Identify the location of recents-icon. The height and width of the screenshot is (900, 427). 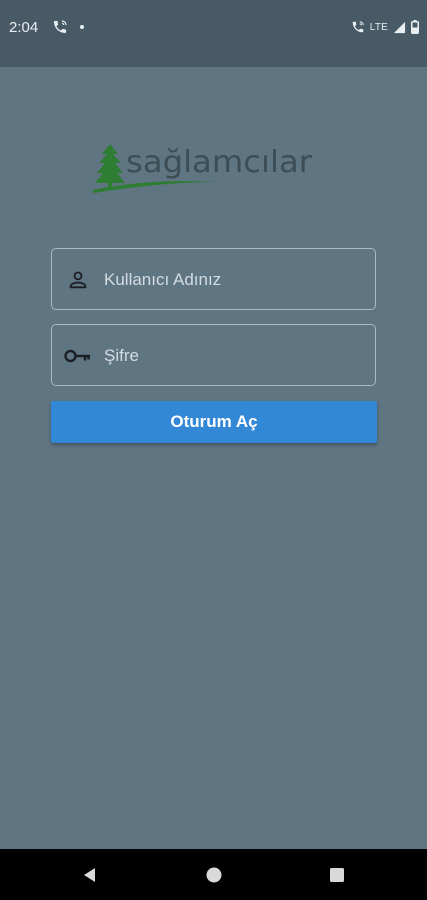
(337, 875).